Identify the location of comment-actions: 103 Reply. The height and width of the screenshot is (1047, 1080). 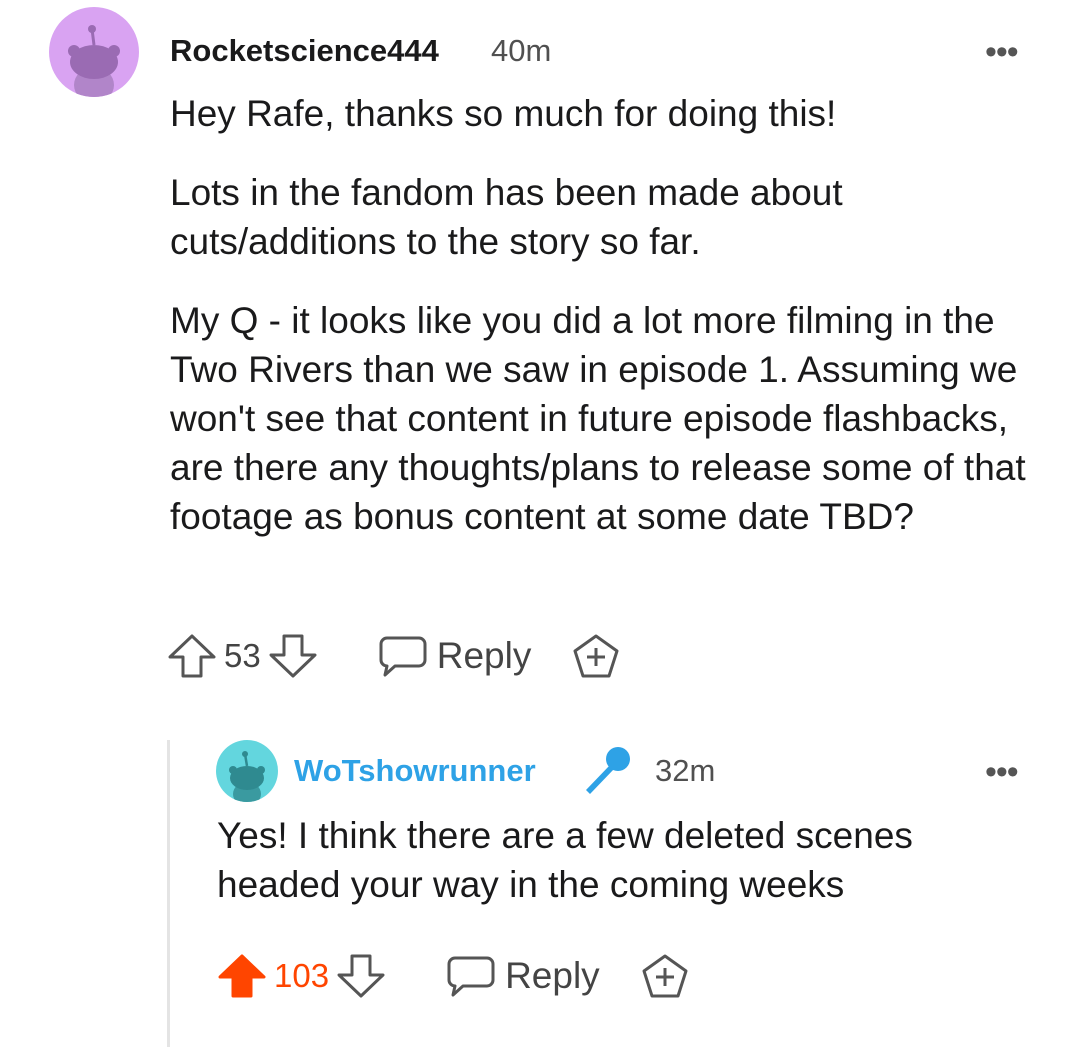
(453, 976).